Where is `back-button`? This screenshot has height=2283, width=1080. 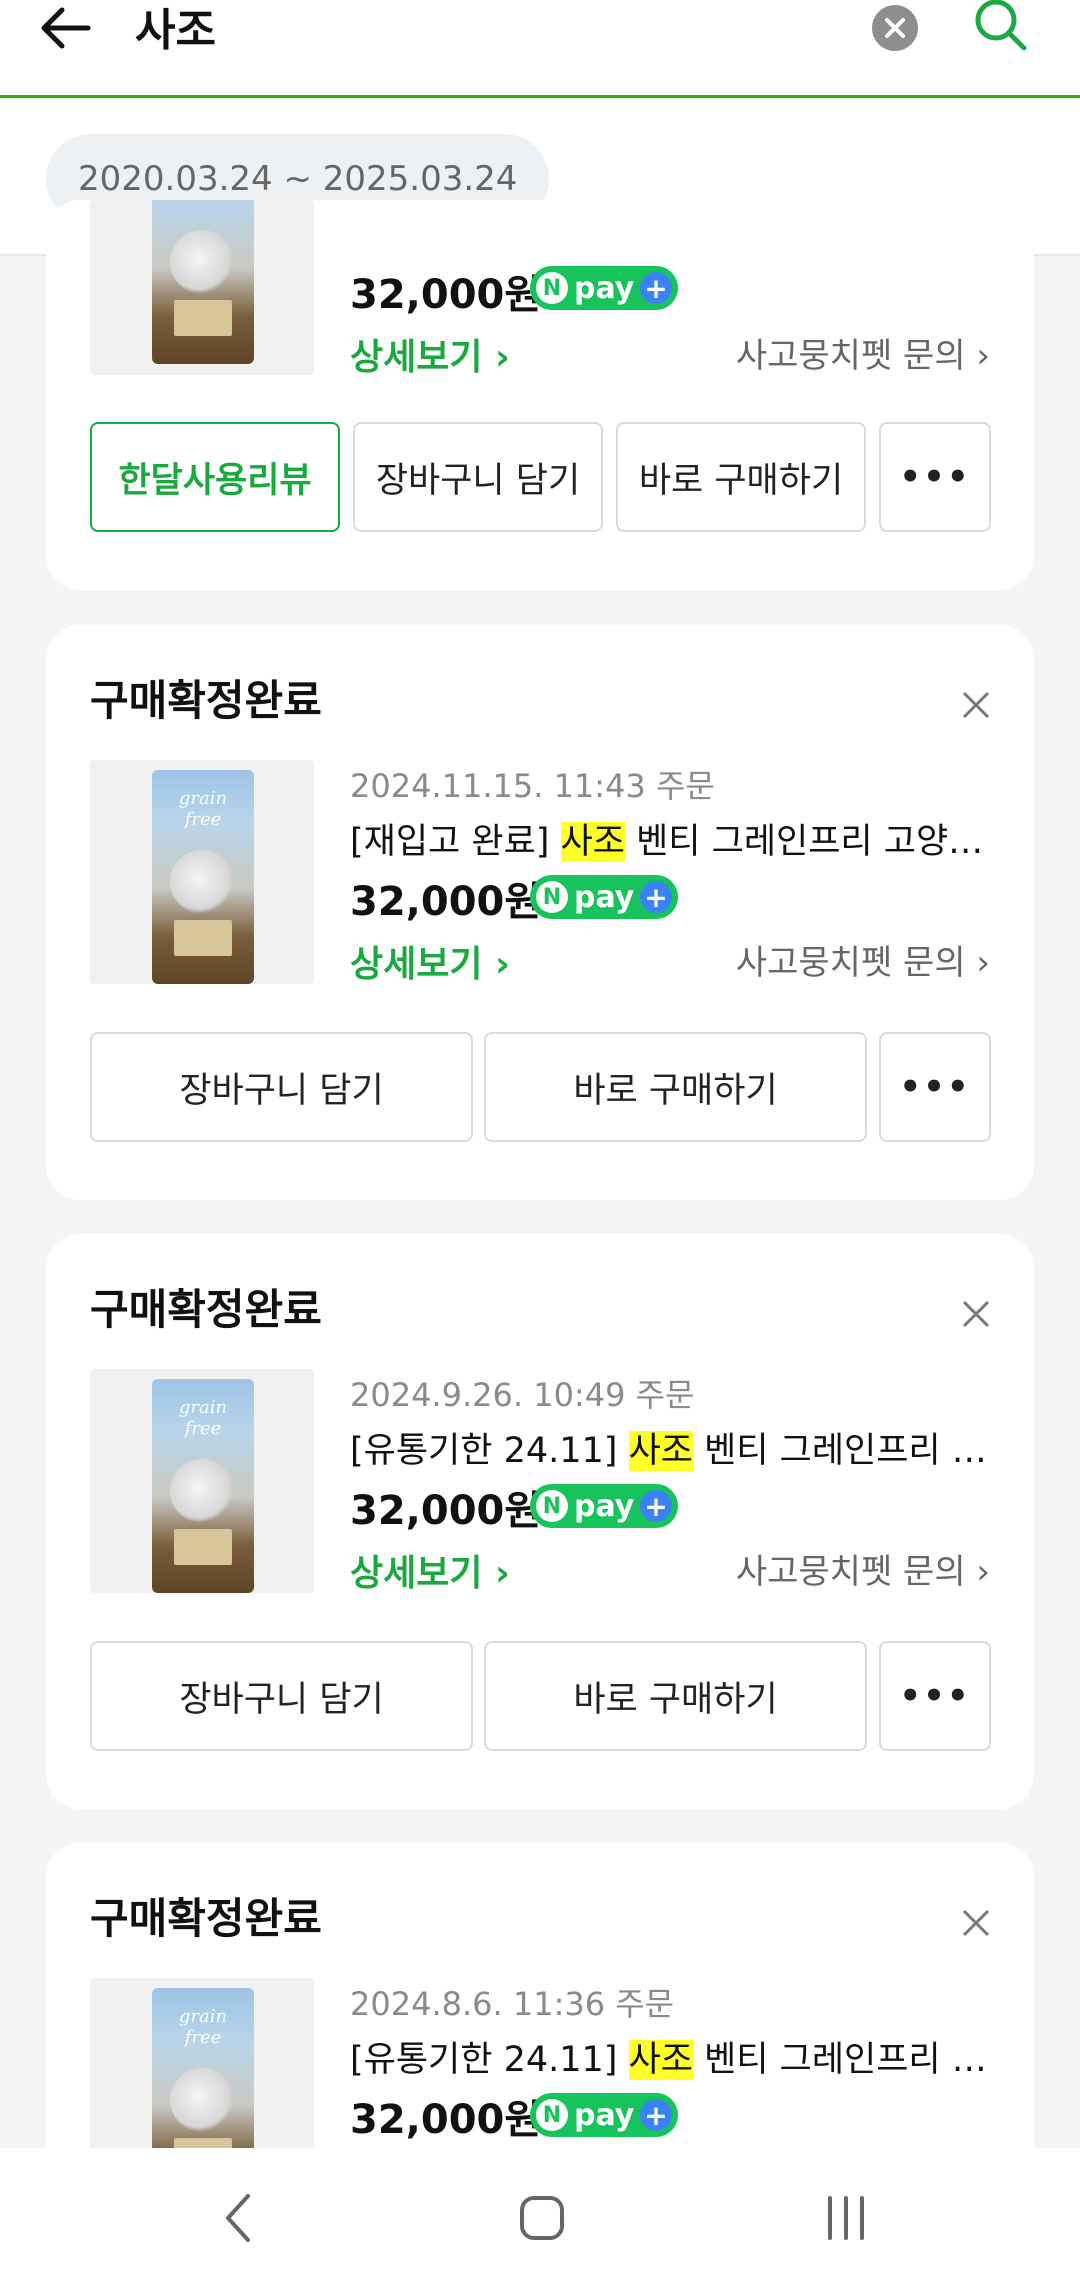 back-button is located at coordinates (71, 30).